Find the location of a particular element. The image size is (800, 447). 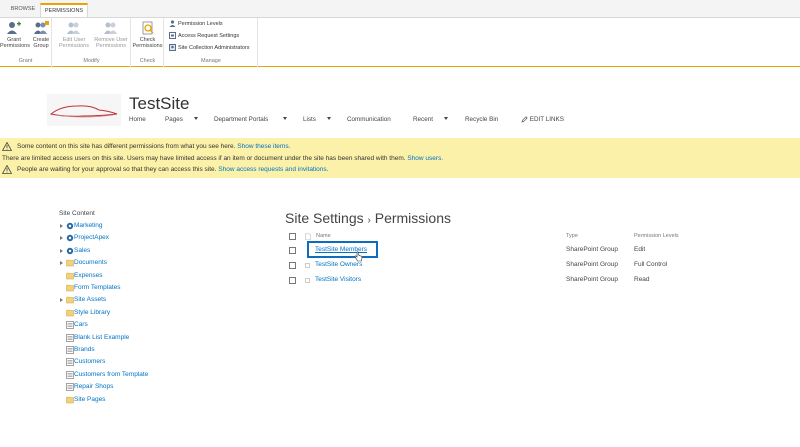

nav-recent: Recent is located at coordinates (423, 121).